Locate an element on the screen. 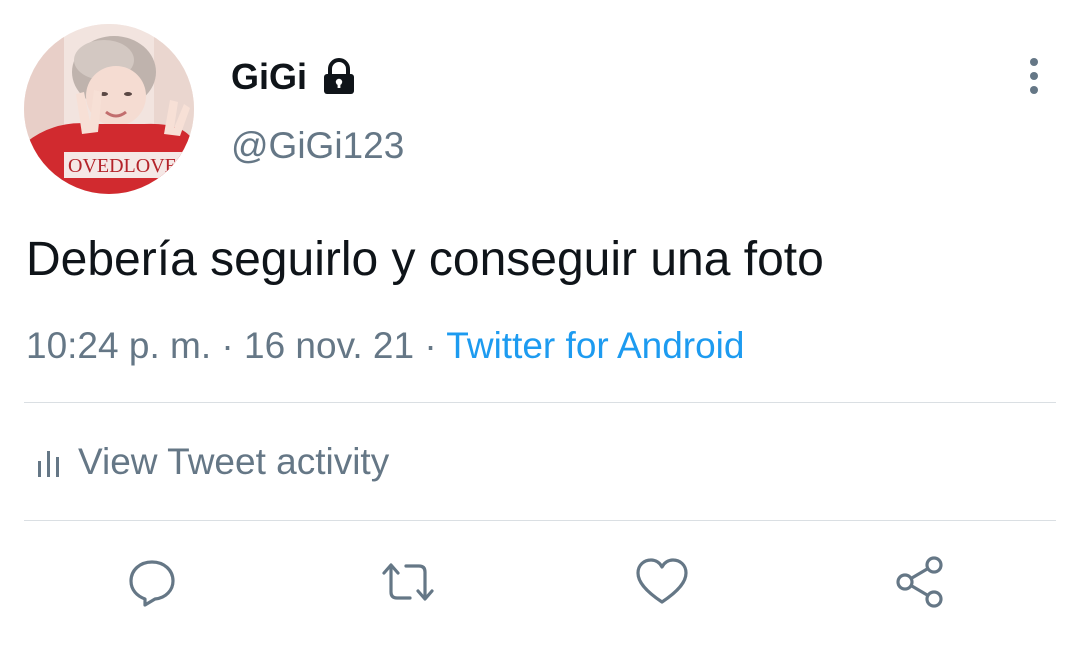 The width and height of the screenshot is (1080, 659). avatar-image: OVEDLOVE is located at coordinates (109, 109).